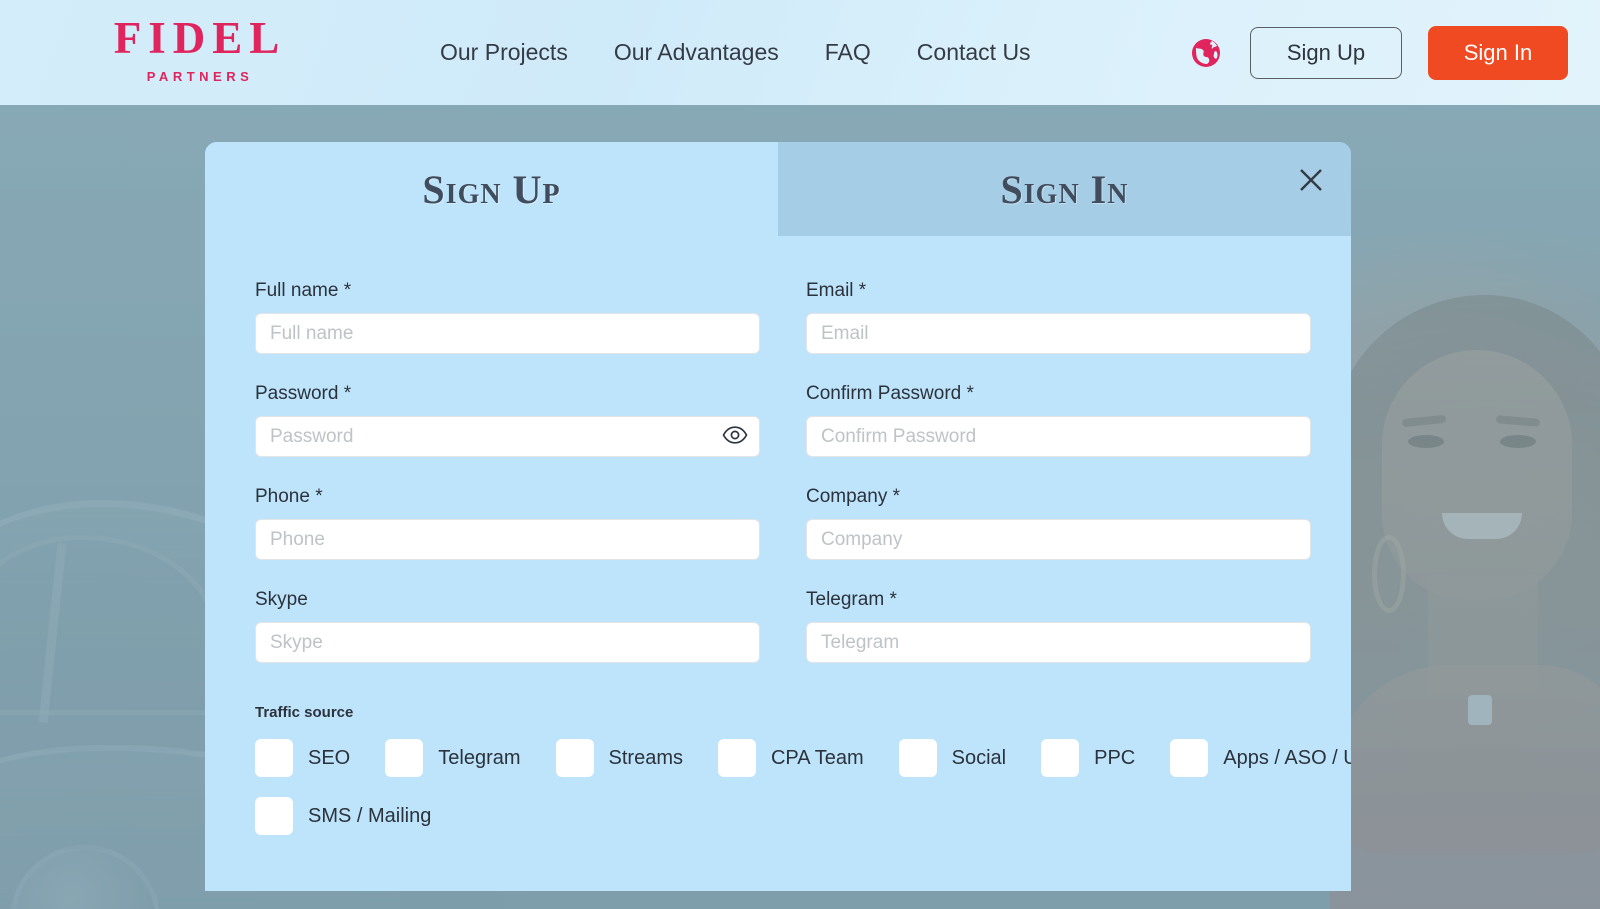 Image resolution: width=1600 pixels, height=909 pixels. I want to click on phone-input, so click(507, 539).